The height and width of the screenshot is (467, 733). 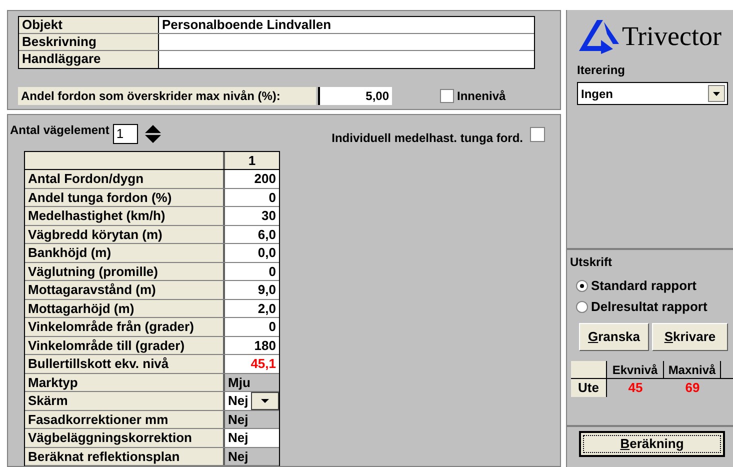 What do you see at coordinates (252, 345) in the screenshot?
I see `table-cell: 180` at bounding box center [252, 345].